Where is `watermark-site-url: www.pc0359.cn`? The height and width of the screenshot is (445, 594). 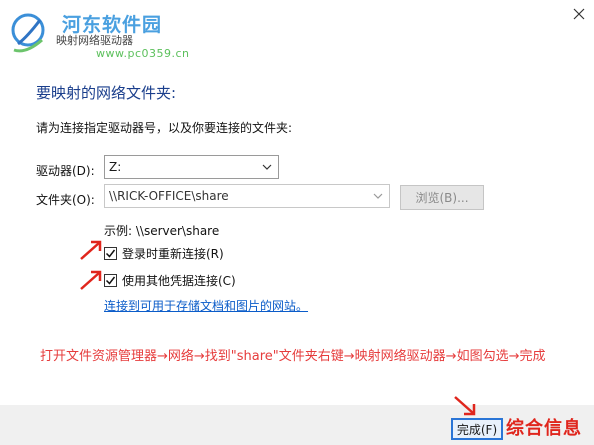 watermark-site-url: www.pc0359.cn is located at coordinates (143, 53).